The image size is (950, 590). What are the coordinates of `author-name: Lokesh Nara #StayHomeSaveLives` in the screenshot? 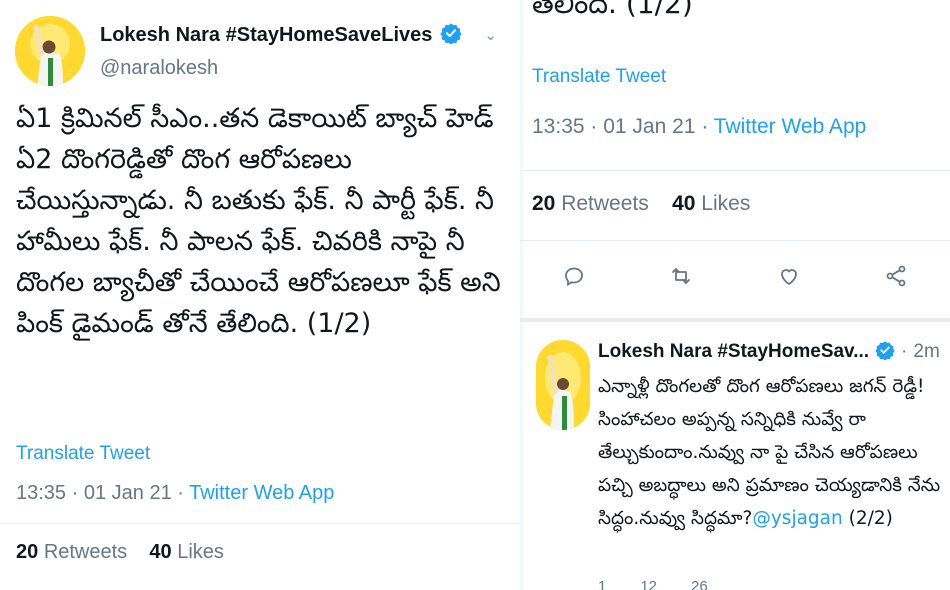 It's located at (266, 35).